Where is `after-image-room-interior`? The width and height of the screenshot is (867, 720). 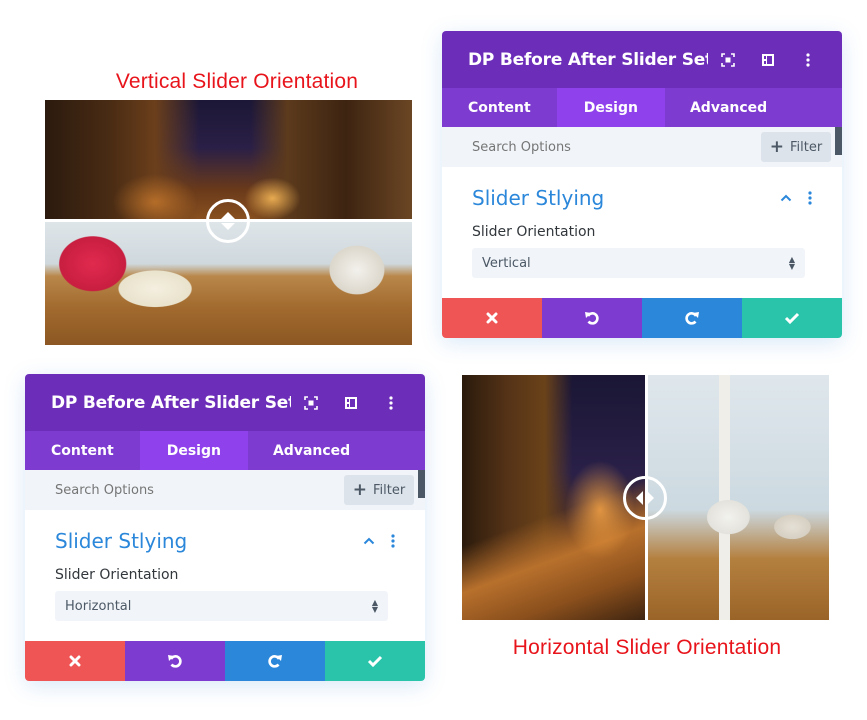 after-image-room-interior is located at coordinates (737, 497).